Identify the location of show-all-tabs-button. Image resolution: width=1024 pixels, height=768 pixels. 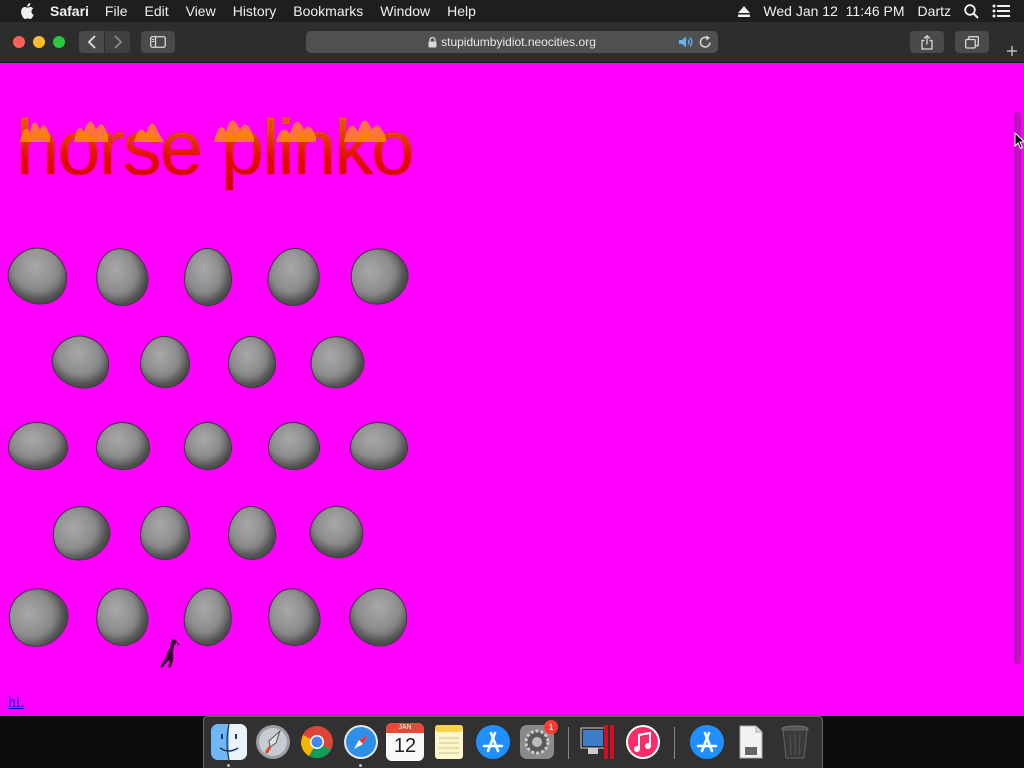
(972, 42).